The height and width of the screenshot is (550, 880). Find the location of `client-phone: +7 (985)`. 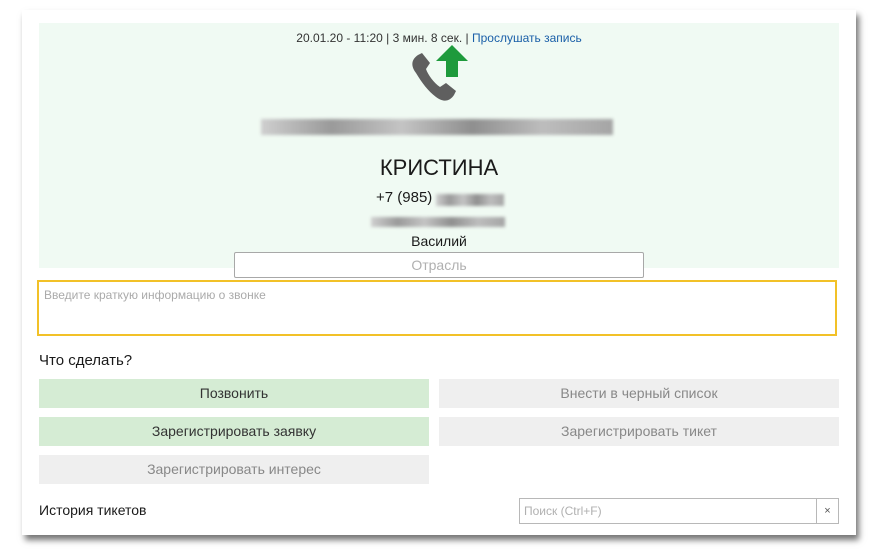

client-phone: +7 (985) is located at coordinates (404, 197).